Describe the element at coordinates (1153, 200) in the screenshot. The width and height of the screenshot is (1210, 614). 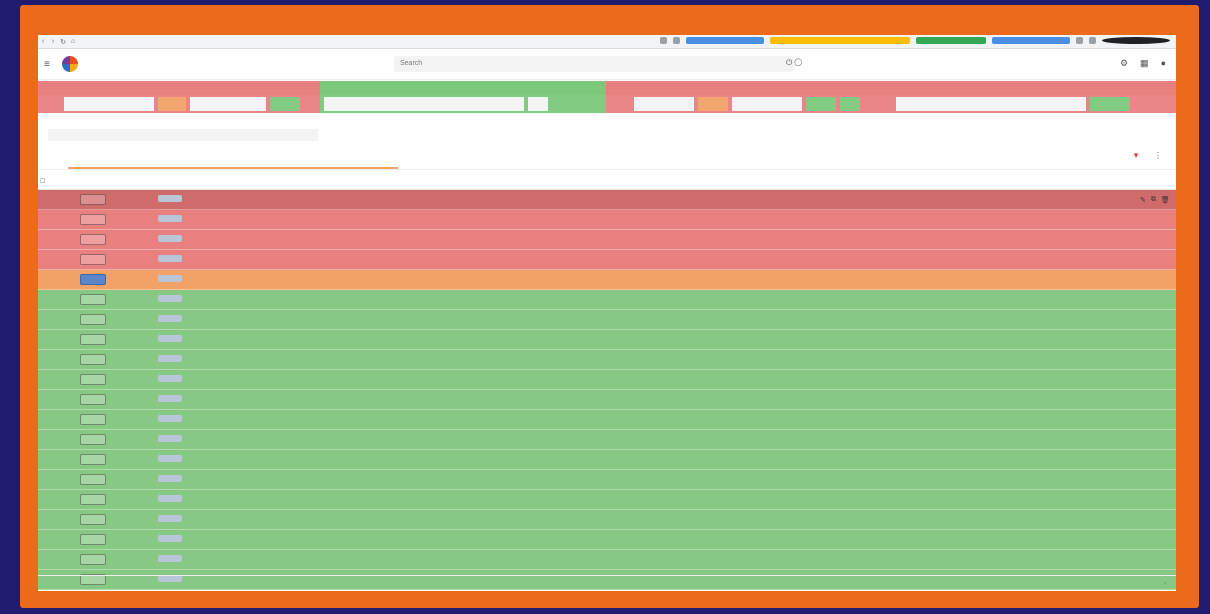
I see `copy-icon: ⧉` at that location.